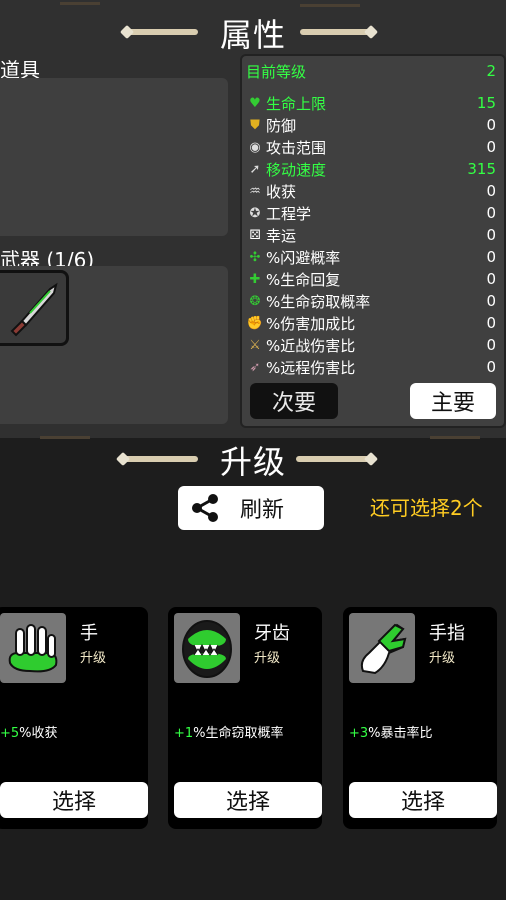  I want to click on stat-row: ⛊ 防御 0, so click(371, 125).